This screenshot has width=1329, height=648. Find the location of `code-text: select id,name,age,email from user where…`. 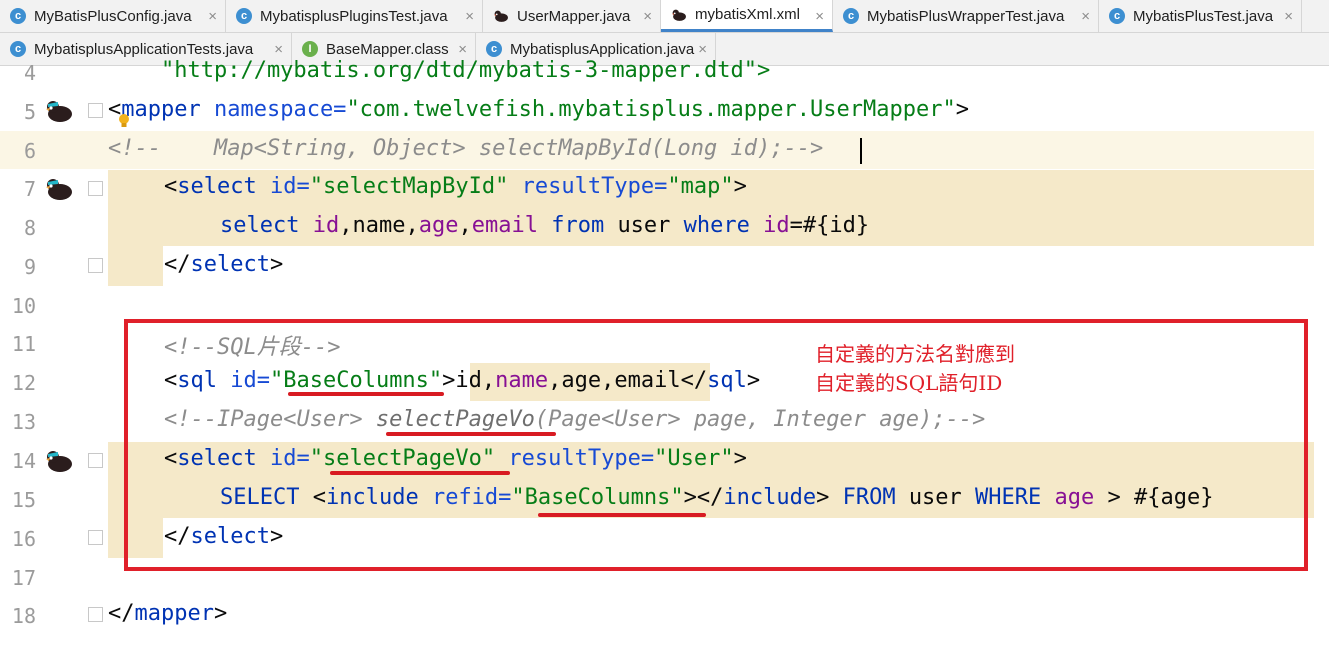

code-text: select id,name,age,email from user where… is located at coordinates (544, 225).